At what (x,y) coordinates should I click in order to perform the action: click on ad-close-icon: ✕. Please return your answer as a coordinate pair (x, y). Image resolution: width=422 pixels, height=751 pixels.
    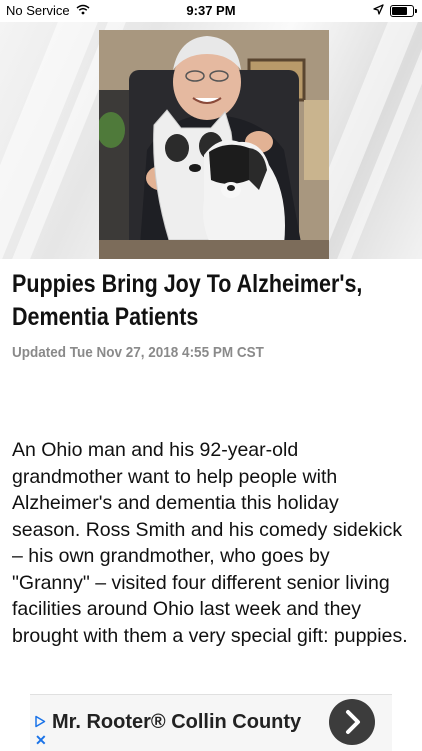
    Looking at the image, I should click on (41, 740).